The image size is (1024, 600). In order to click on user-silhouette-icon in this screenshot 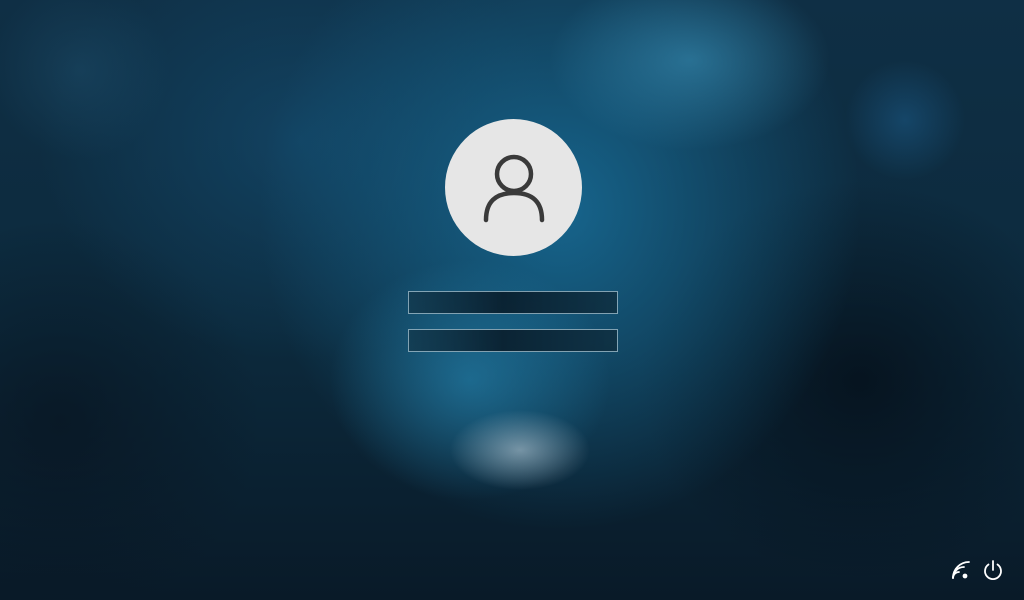, I will do `click(513, 188)`.